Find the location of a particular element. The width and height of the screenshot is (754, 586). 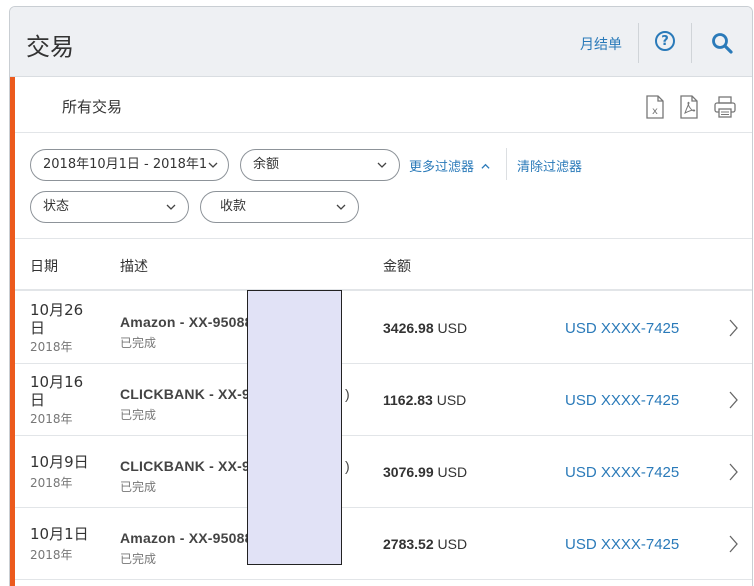

svg-text: x is located at coordinates (655, 111).